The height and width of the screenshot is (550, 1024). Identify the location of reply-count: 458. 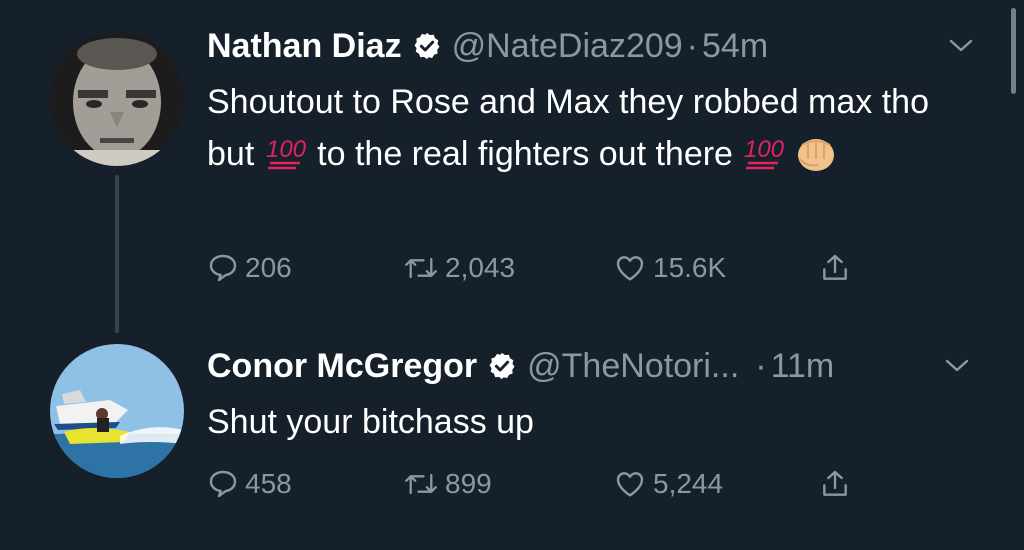
(268, 483).